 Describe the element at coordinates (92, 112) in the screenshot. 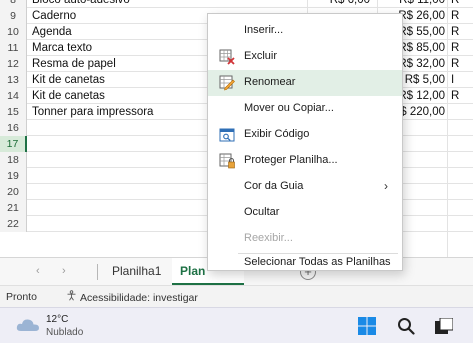

I see `cell-item: Tonner para impressora` at that location.